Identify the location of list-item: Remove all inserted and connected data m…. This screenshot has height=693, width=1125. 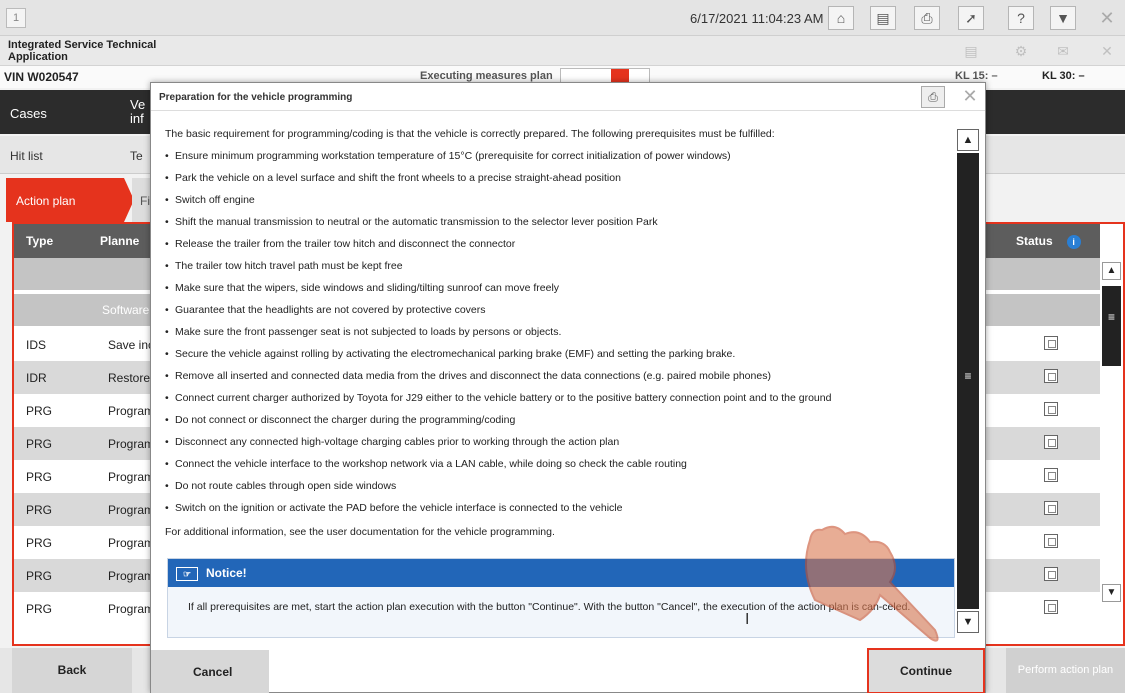
(560, 380).